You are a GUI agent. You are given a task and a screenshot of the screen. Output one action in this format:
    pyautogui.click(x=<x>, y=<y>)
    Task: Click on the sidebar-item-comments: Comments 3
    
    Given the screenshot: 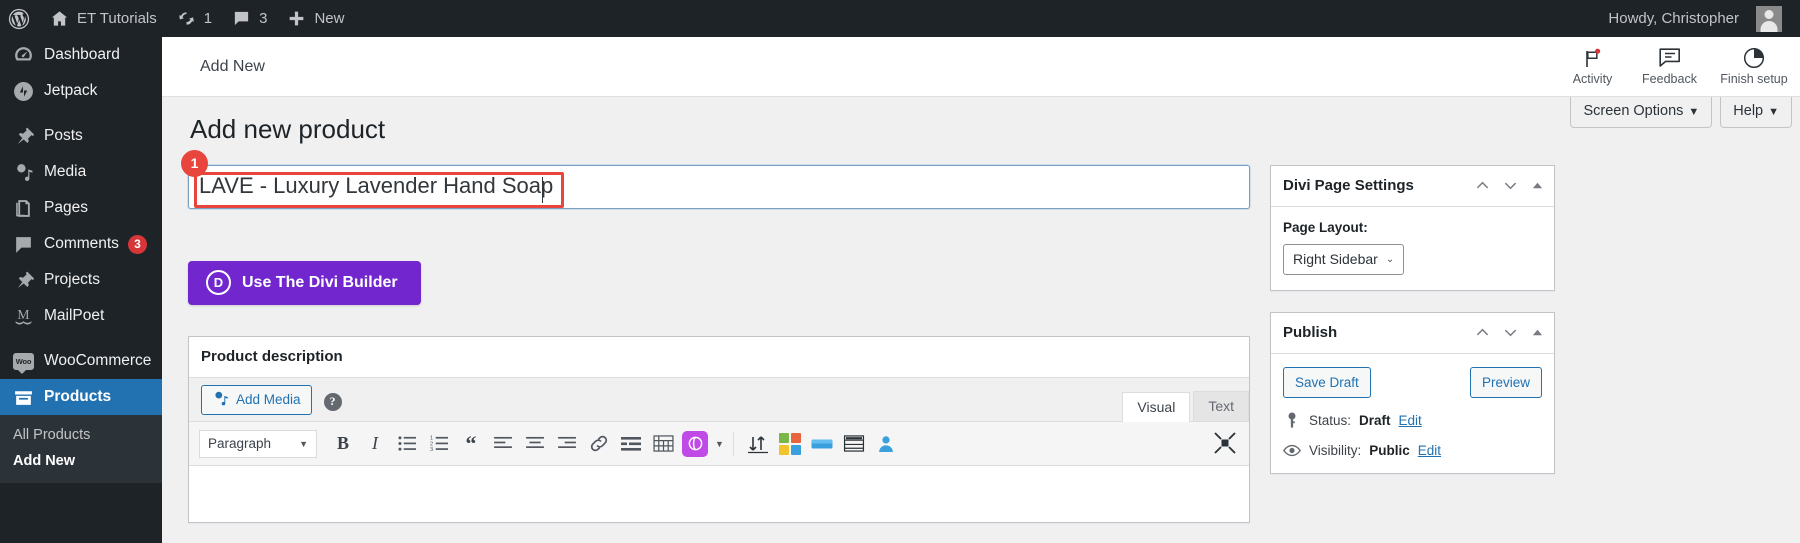 What is the action you would take?
    pyautogui.click(x=81, y=244)
    